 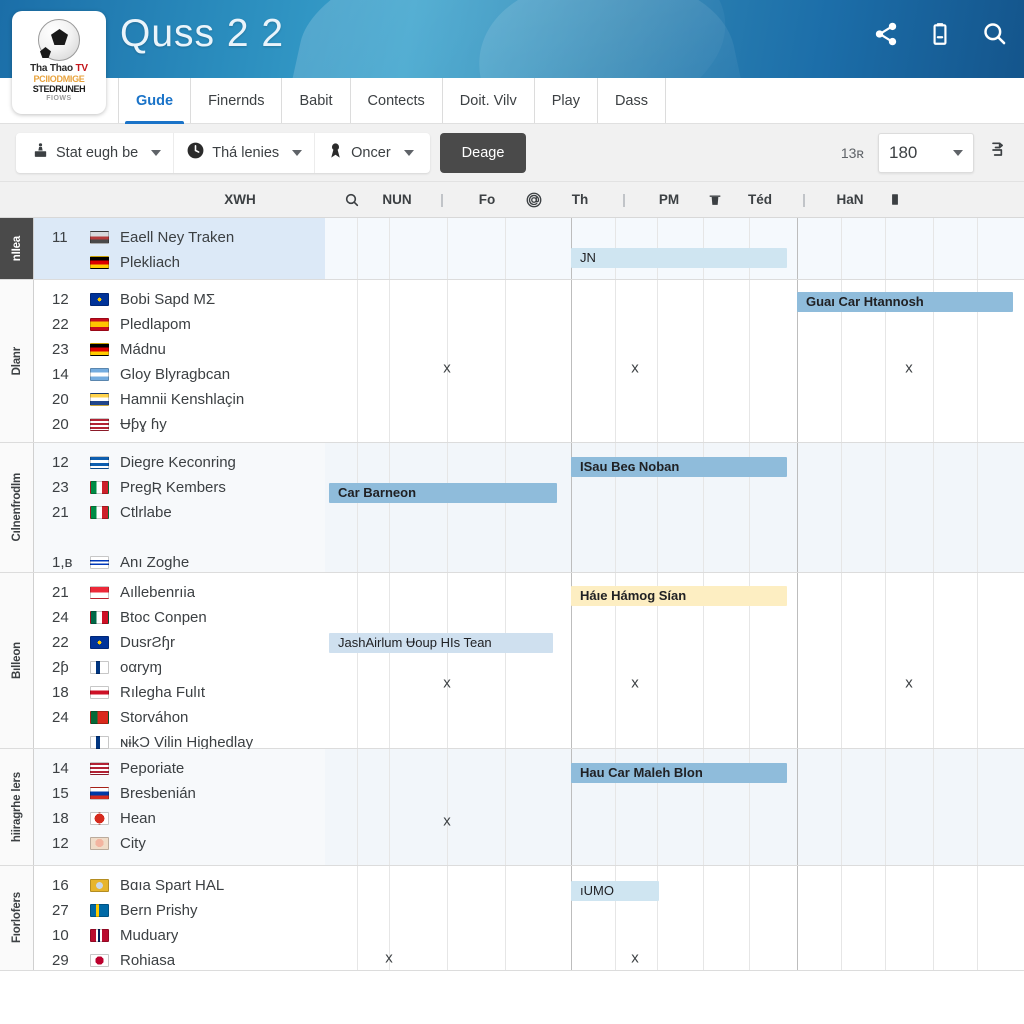 I want to click on table-row: 2ƥ oαryɱ, so click(x=179, y=667).